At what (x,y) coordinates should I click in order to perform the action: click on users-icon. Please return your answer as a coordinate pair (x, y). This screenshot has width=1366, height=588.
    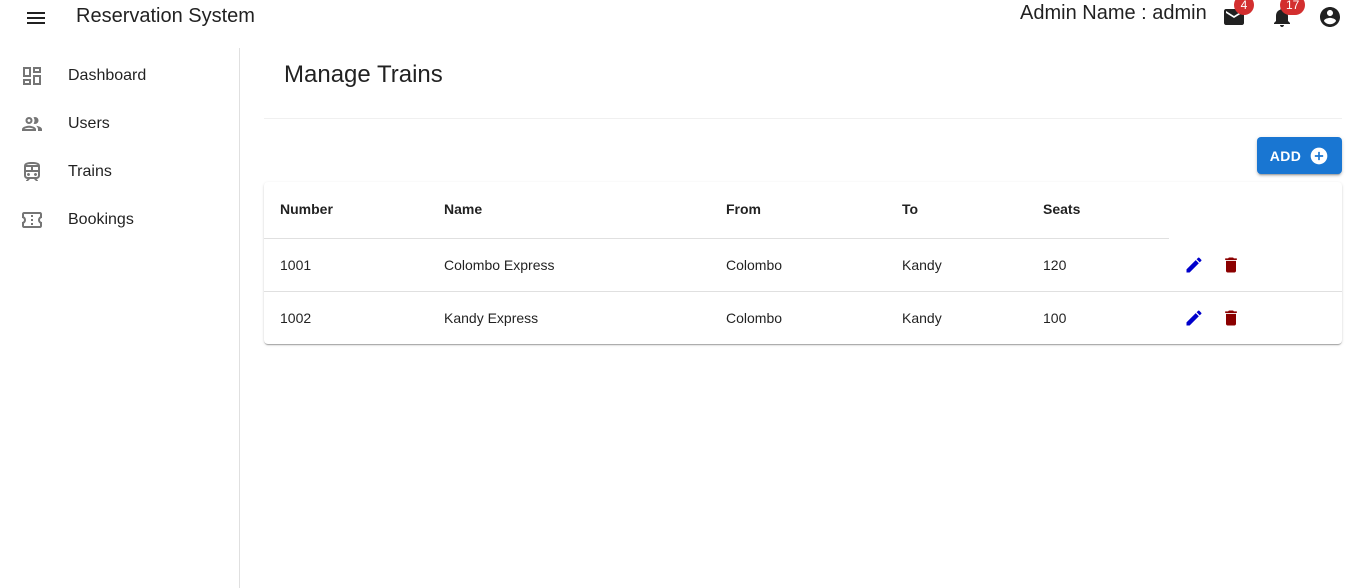
    Looking at the image, I should click on (32, 124).